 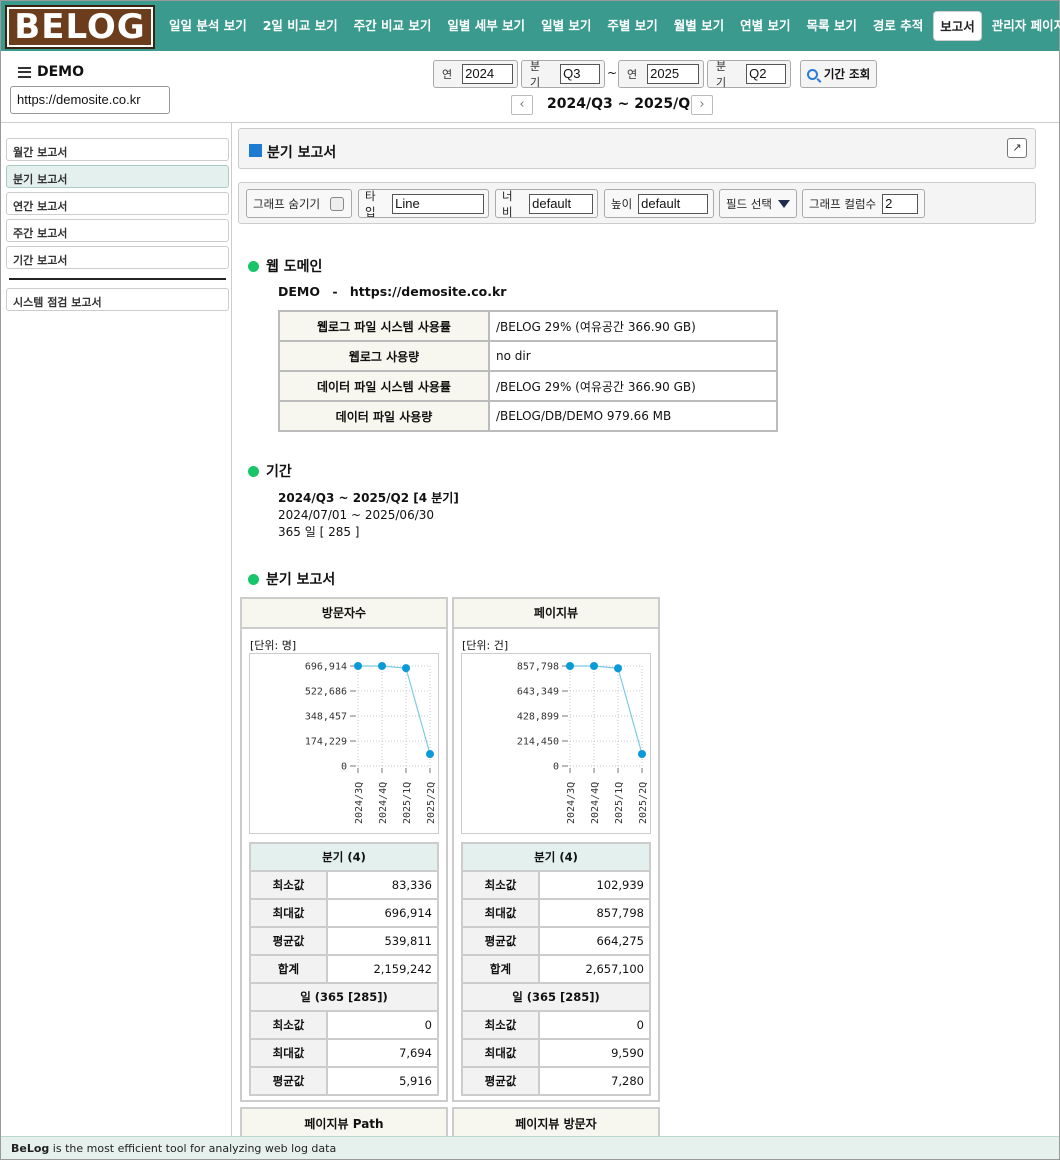 What do you see at coordinates (783, 203) in the screenshot?
I see `caret-down-icon` at bounding box center [783, 203].